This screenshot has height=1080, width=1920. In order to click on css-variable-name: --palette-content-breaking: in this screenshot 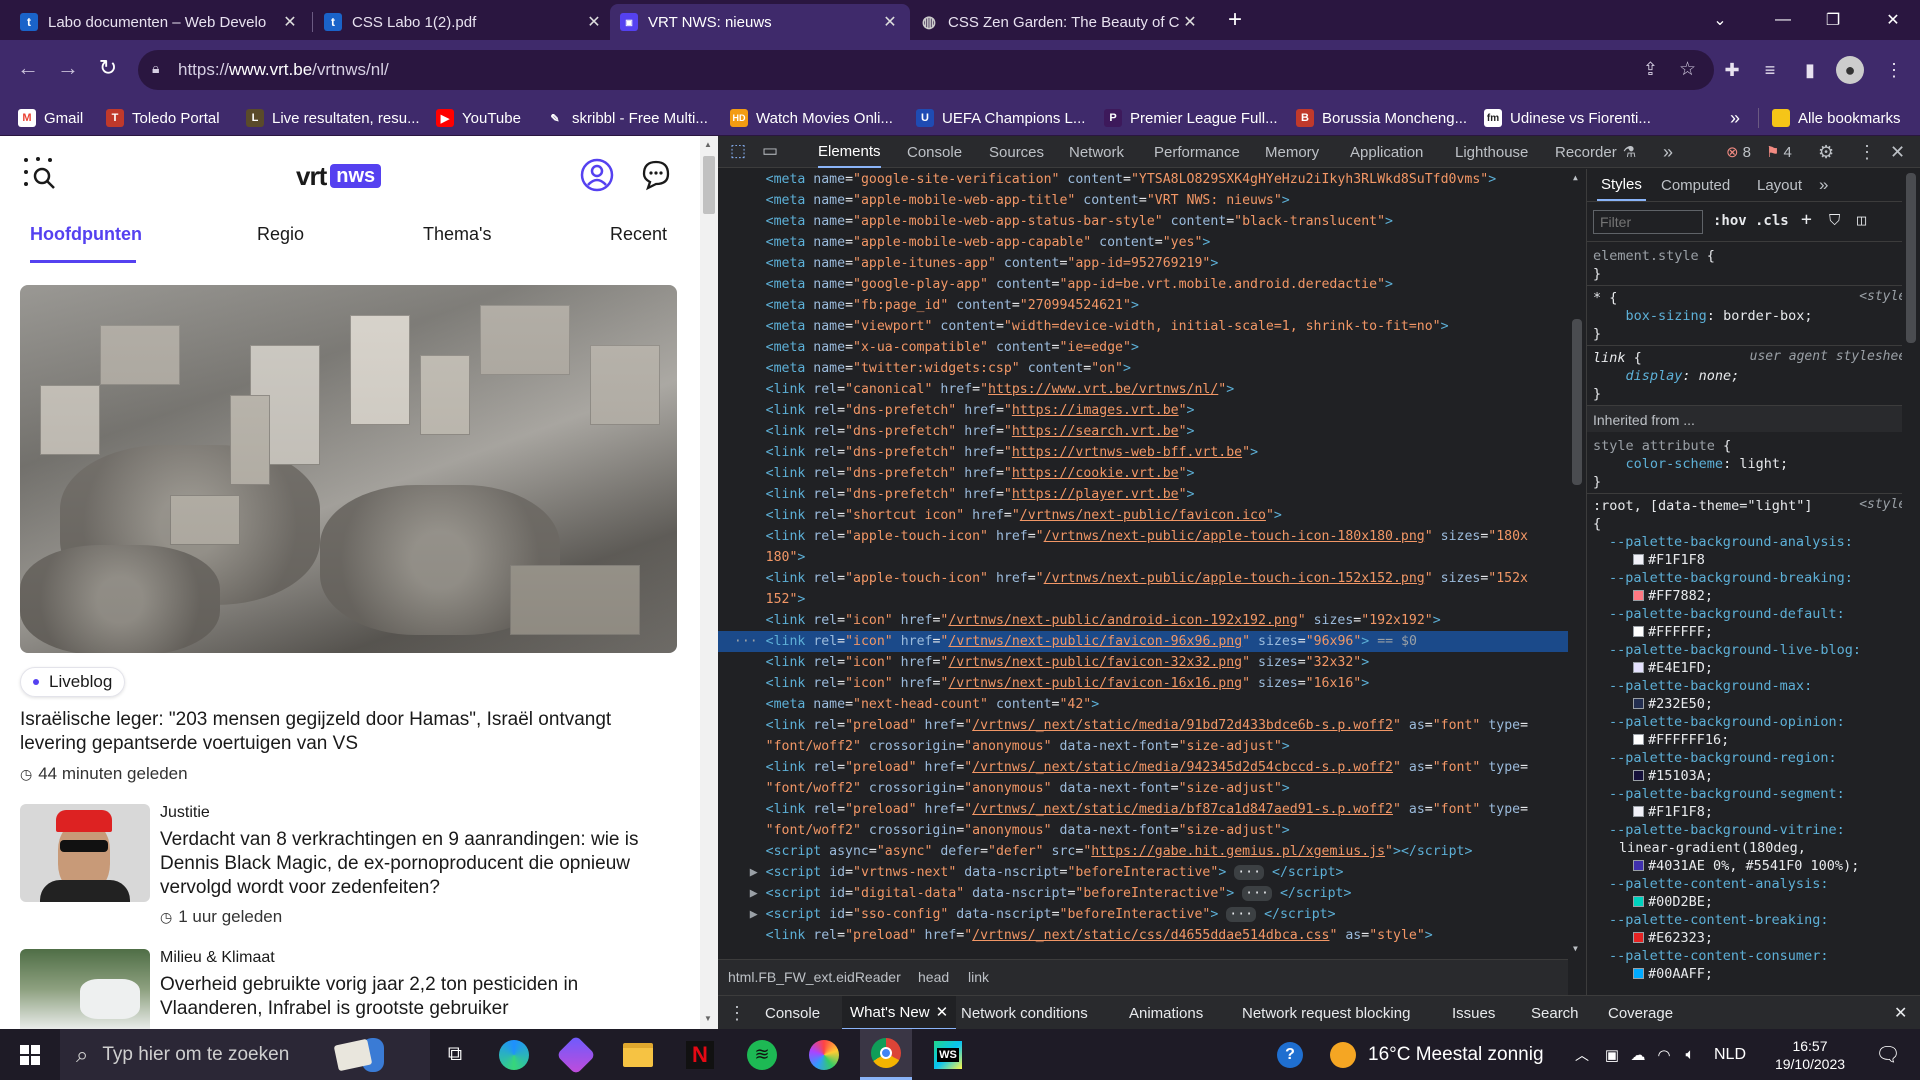, I will do `click(1753, 920)`.